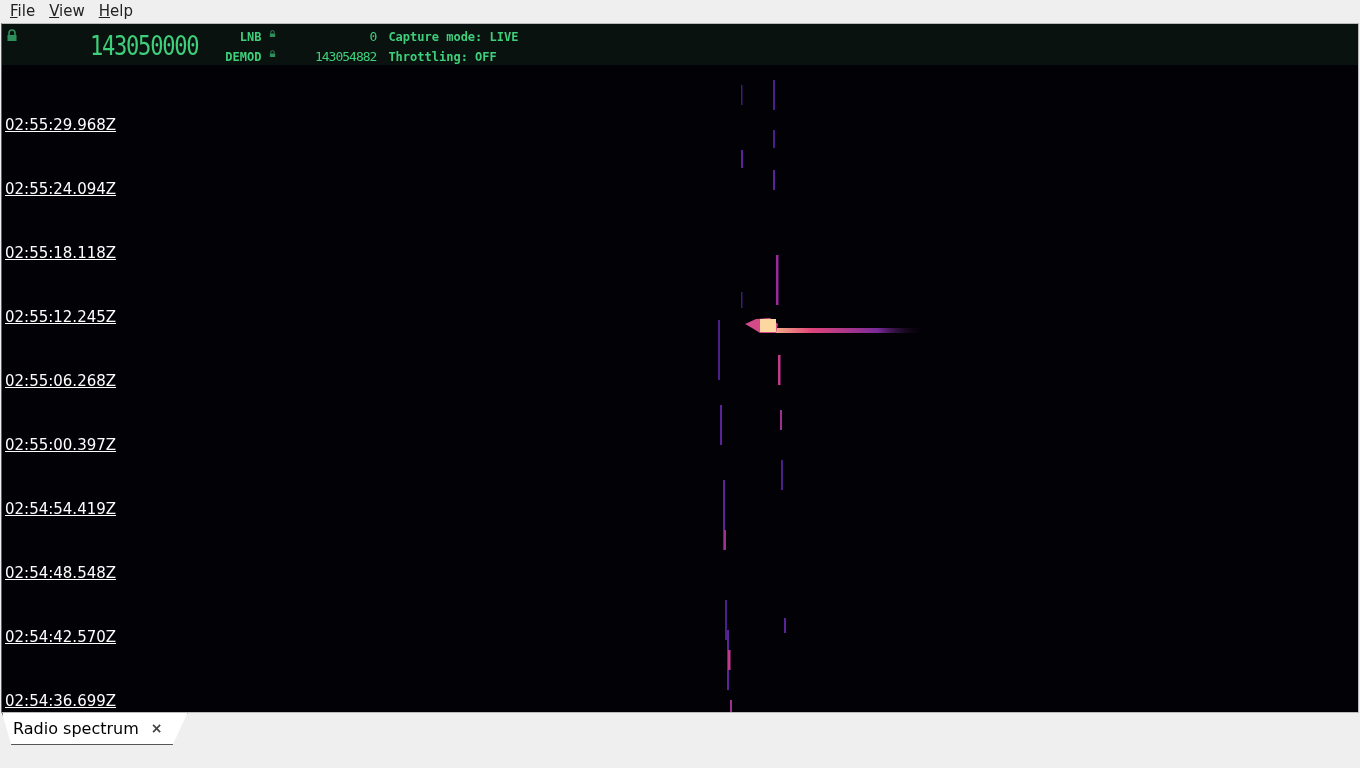 Image resolution: width=1360 pixels, height=768 pixels. What do you see at coordinates (61, 573) in the screenshot?
I see `timestamp-label: 02:54:48.548Z` at bounding box center [61, 573].